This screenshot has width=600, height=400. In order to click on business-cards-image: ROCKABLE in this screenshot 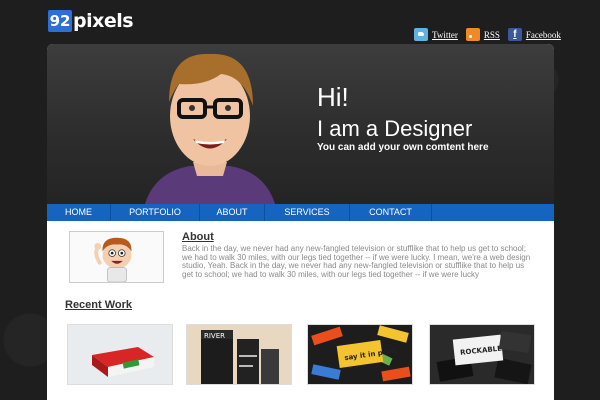, I will do `click(482, 354)`.